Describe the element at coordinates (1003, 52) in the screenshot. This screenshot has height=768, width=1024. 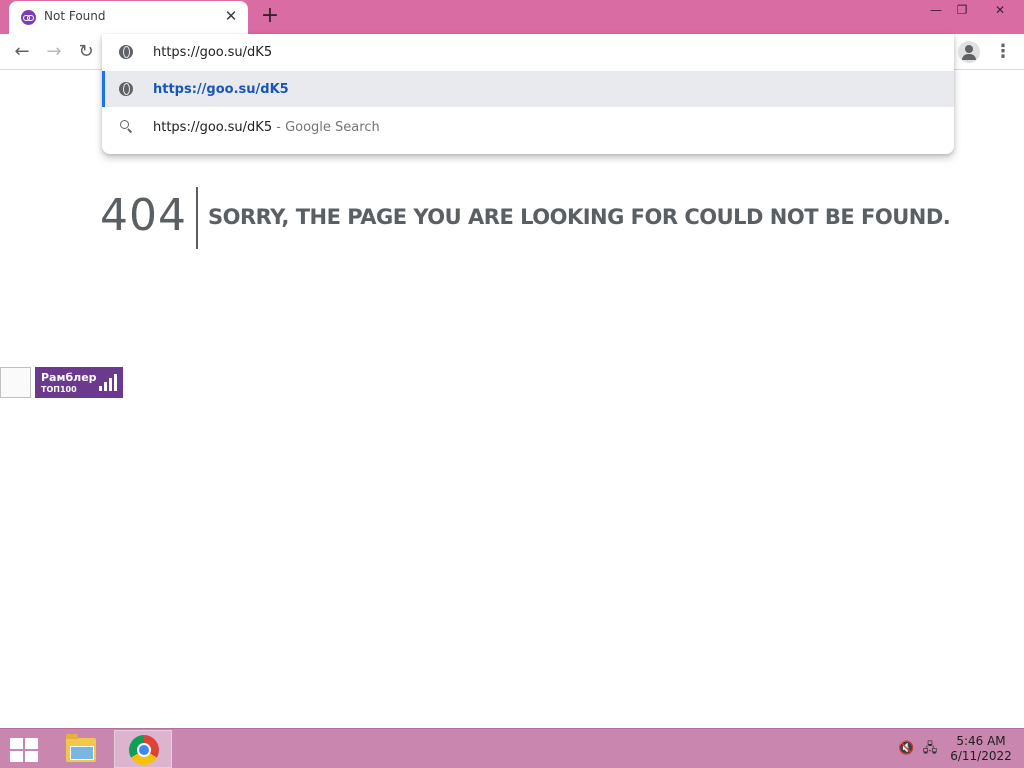
I see `browser-menu-button: ⋮` at that location.